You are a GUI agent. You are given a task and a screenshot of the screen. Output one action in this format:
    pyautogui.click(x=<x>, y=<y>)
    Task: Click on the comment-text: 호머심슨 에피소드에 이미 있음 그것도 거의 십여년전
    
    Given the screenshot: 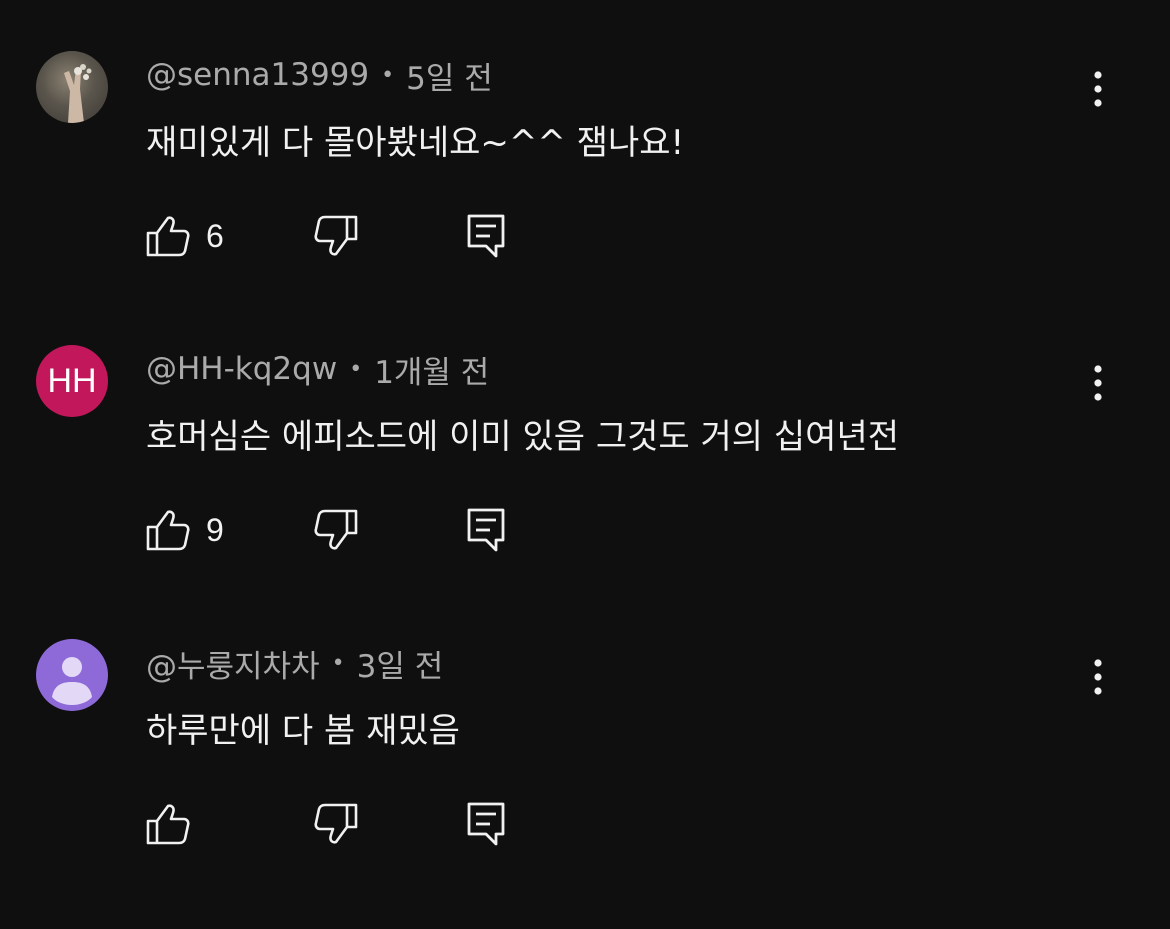 What is the action you would take?
    pyautogui.click(x=523, y=437)
    